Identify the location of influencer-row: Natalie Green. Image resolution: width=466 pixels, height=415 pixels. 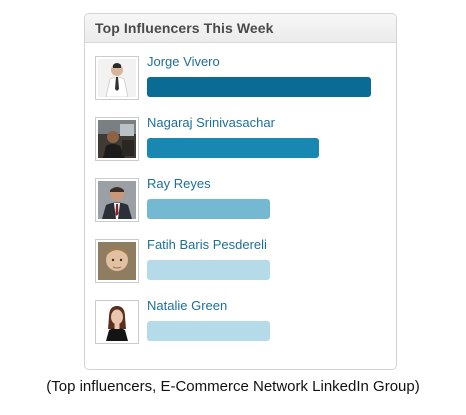
(240, 323).